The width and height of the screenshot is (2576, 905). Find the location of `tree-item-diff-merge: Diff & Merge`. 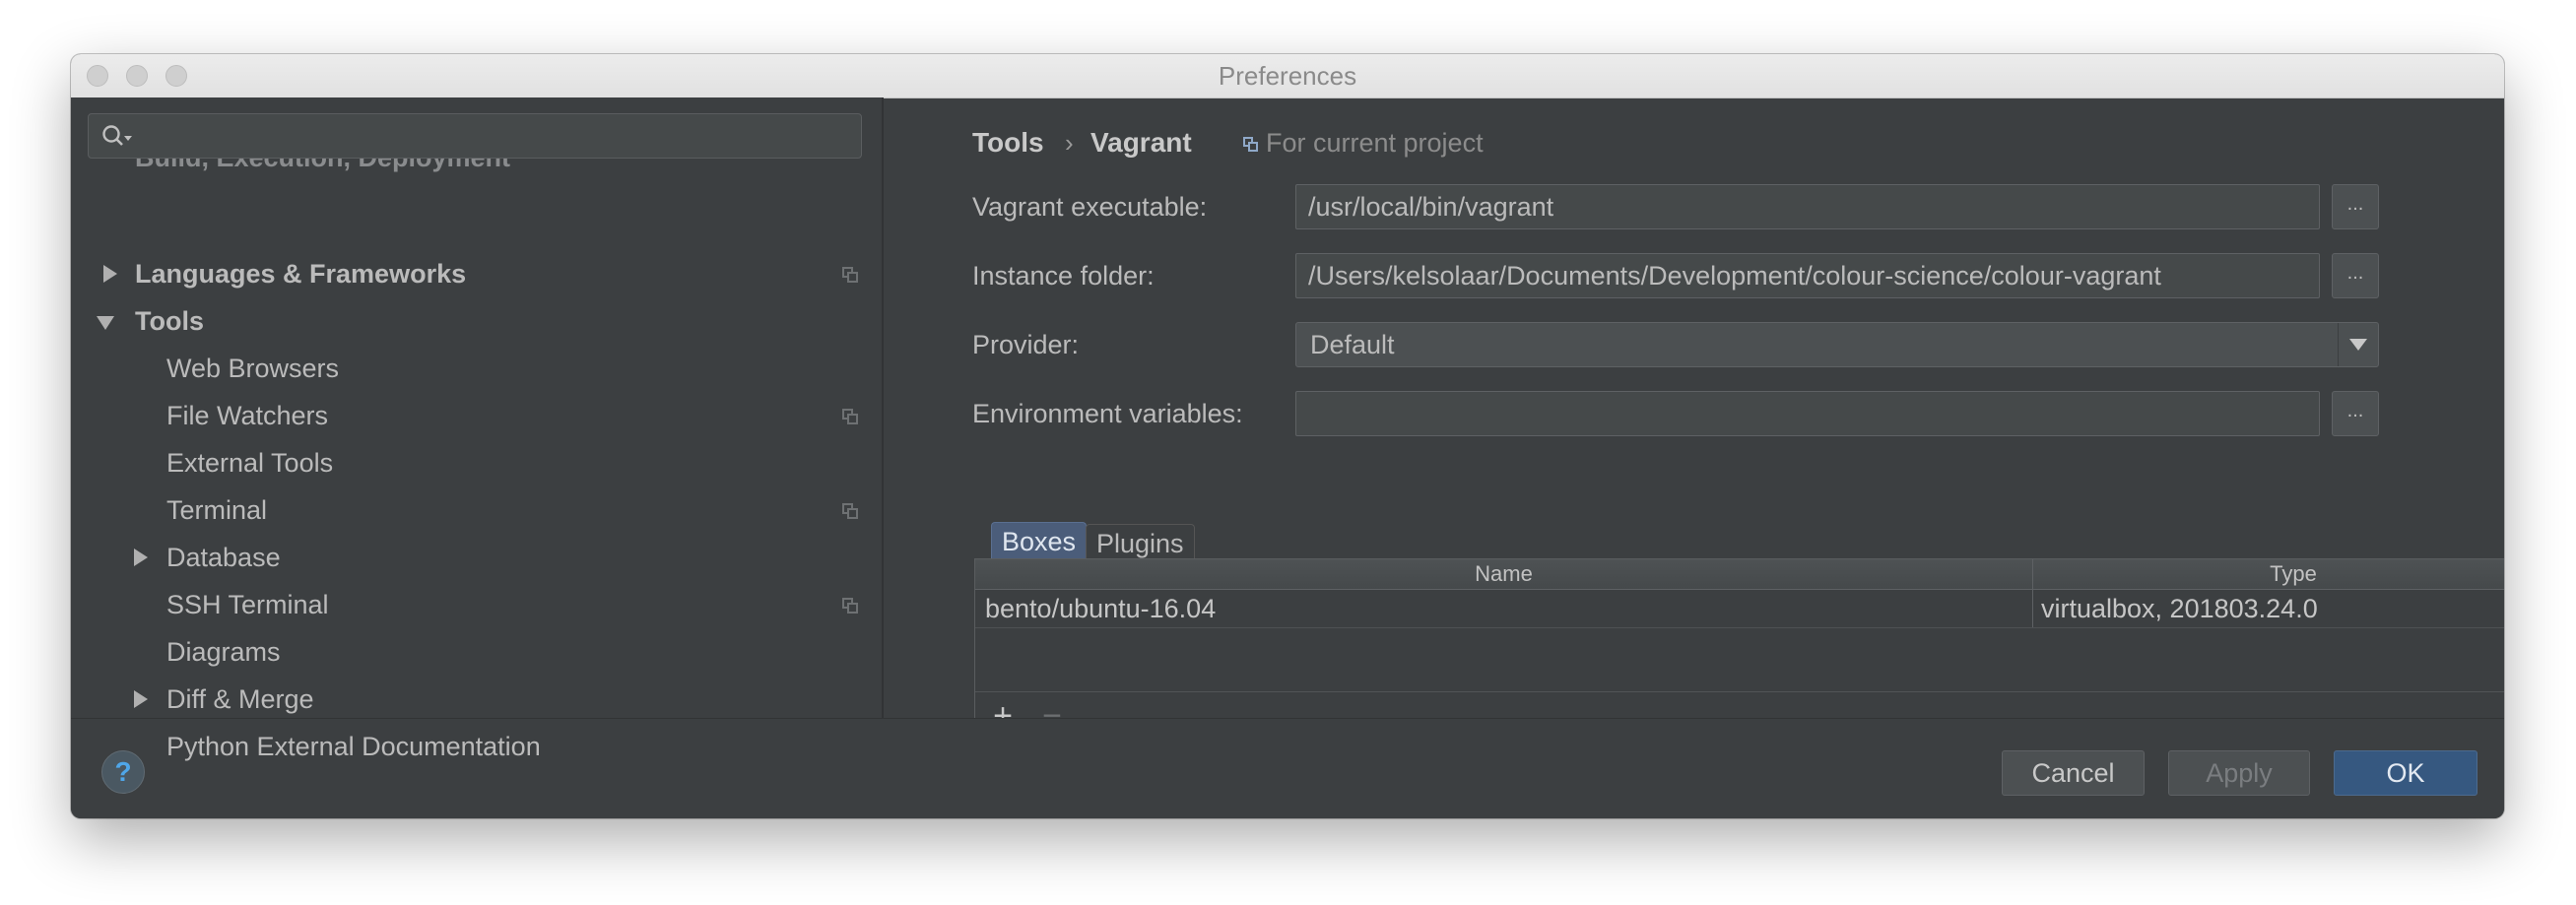

tree-item-diff-merge: Diff & Merge is located at coordinates (240, 699).